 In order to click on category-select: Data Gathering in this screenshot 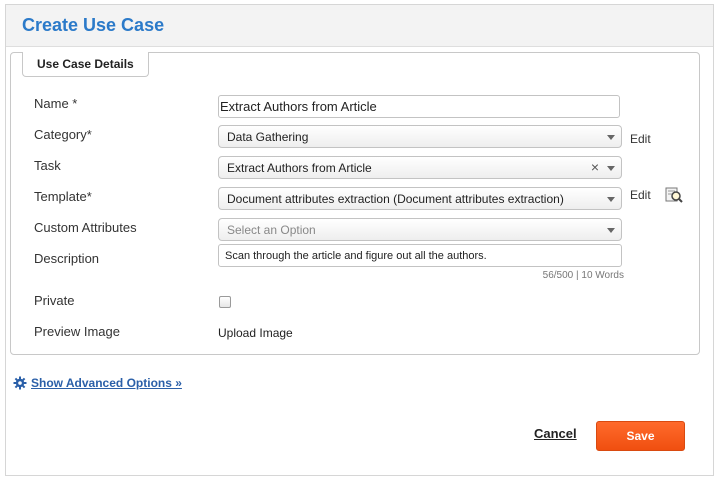, I will do `click(420, 136)`.